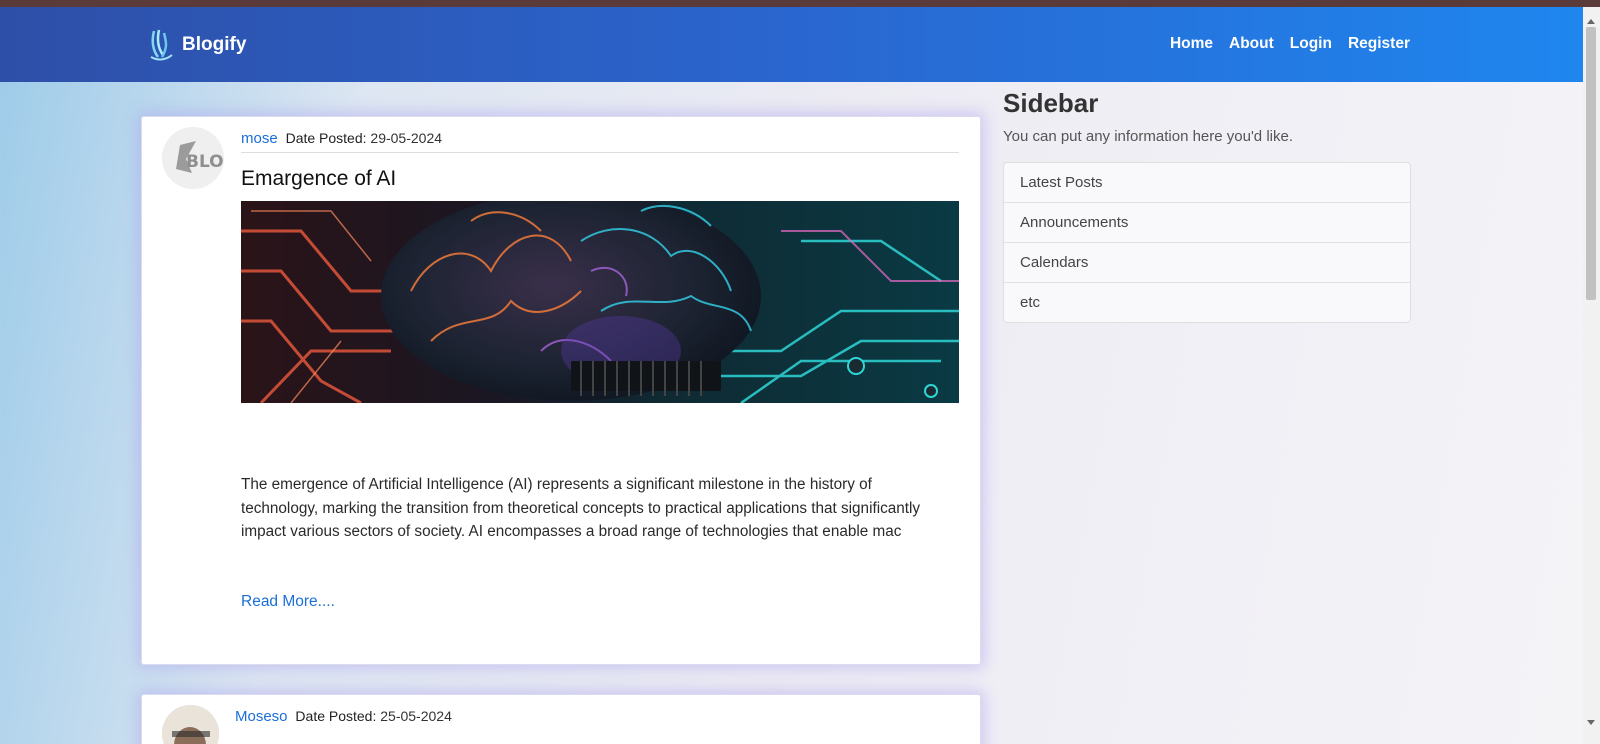  What do you see at coordinates (800, 3) in the screenshot?
I see `browser-top-strip` at bounding box center [800, 3].